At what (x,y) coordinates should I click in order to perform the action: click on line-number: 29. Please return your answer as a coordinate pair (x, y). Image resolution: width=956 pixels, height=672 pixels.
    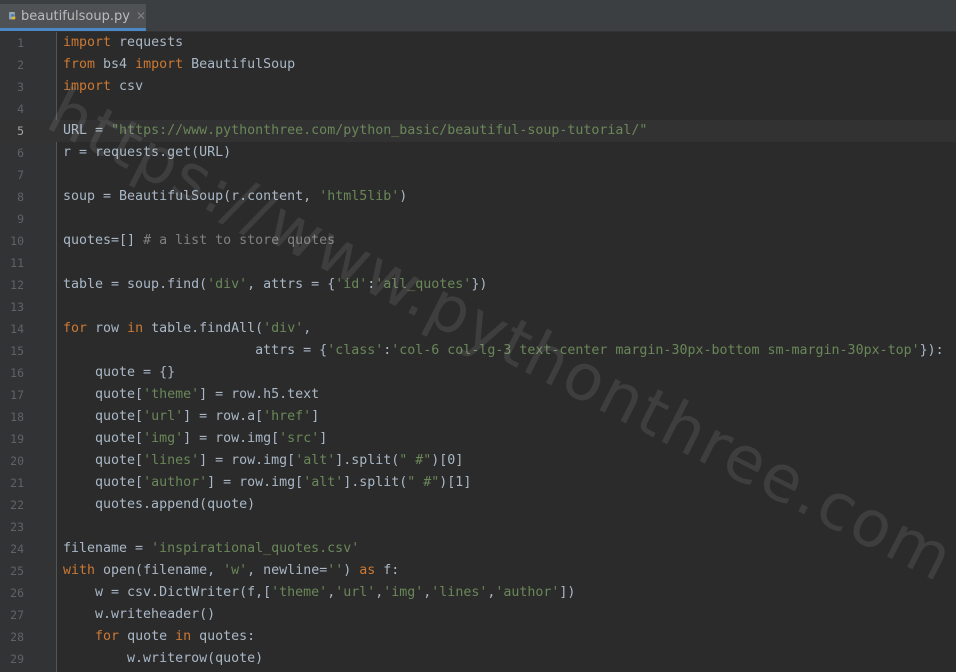
    Looking at the image, I should click on (17, 659).